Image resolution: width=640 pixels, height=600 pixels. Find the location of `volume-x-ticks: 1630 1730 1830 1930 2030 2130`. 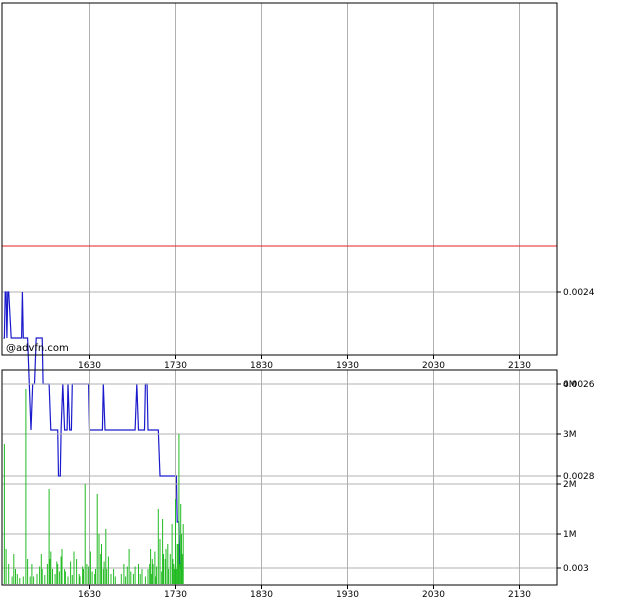

volume-x-ticks: 1630 1730 1830 1930 2030 2130 is located at coordinates (304, 592).